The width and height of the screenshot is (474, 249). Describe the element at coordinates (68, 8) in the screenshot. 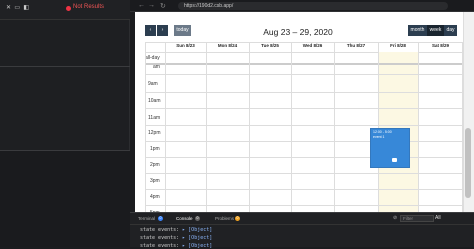

I see `error-dot-icon` at that location.